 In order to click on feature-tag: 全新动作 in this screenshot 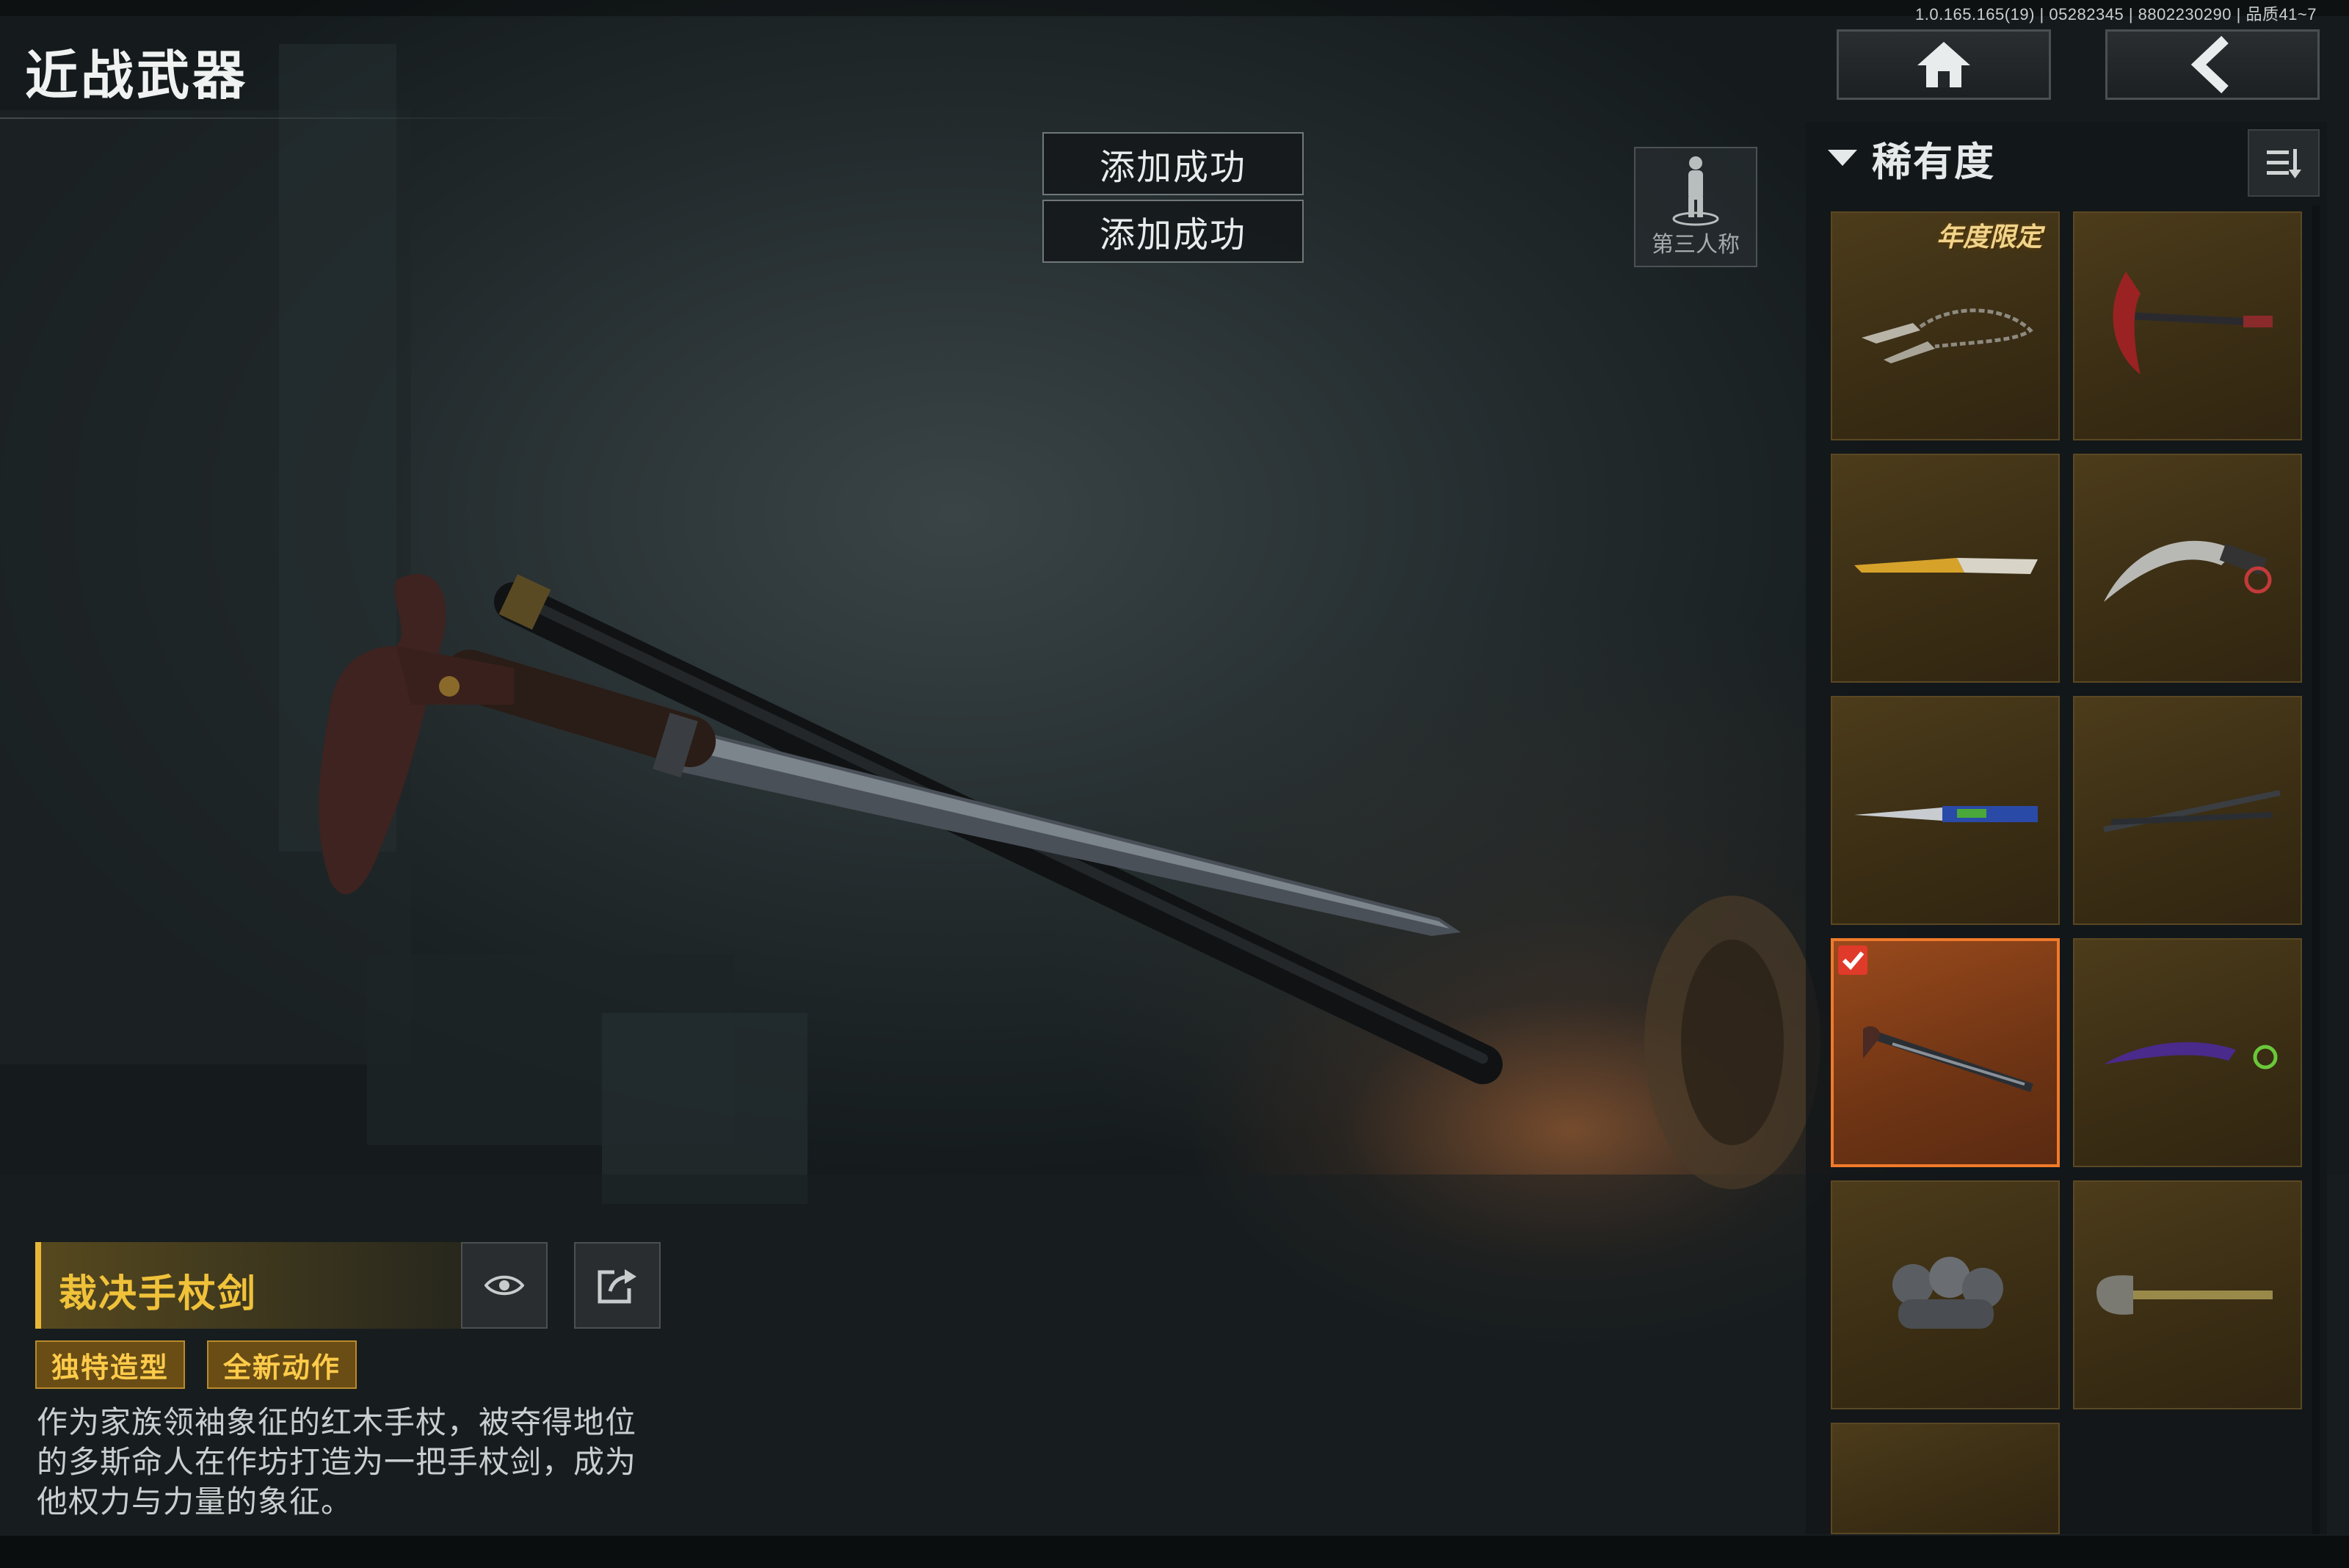, I will do `click(282, 1364)`.